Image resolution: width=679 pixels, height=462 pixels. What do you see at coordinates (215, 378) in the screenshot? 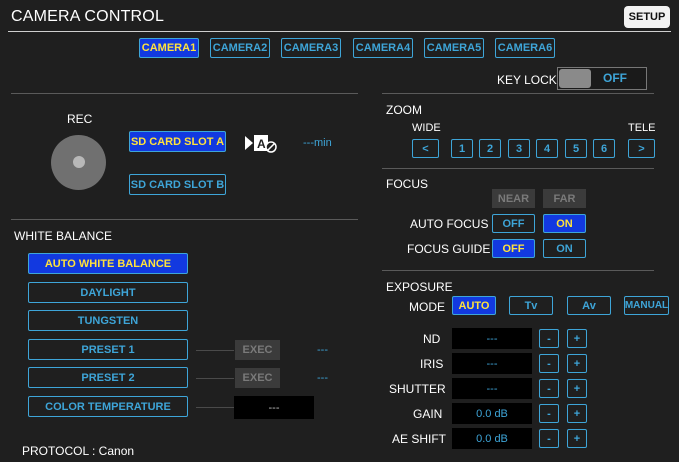
I see `preset-2-connector` at bounding box center [215, 378].